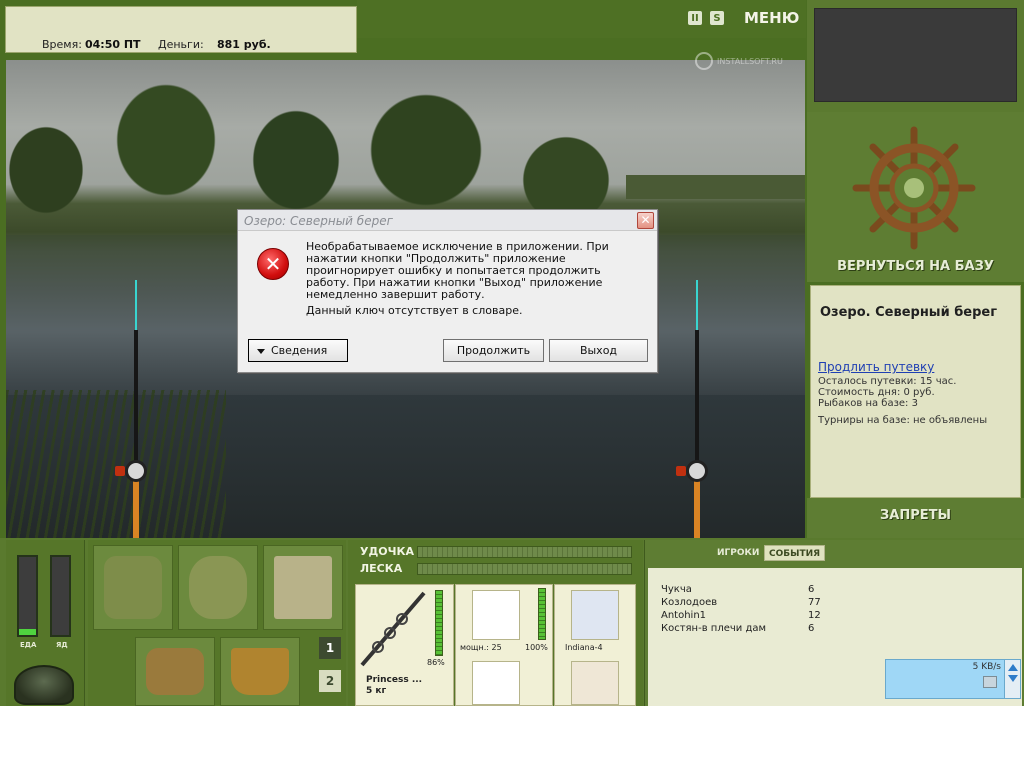 This screenshot has height=768, width=1024. I want to click on dialog-title: Озеро: Северный берег, so click(318, 221).